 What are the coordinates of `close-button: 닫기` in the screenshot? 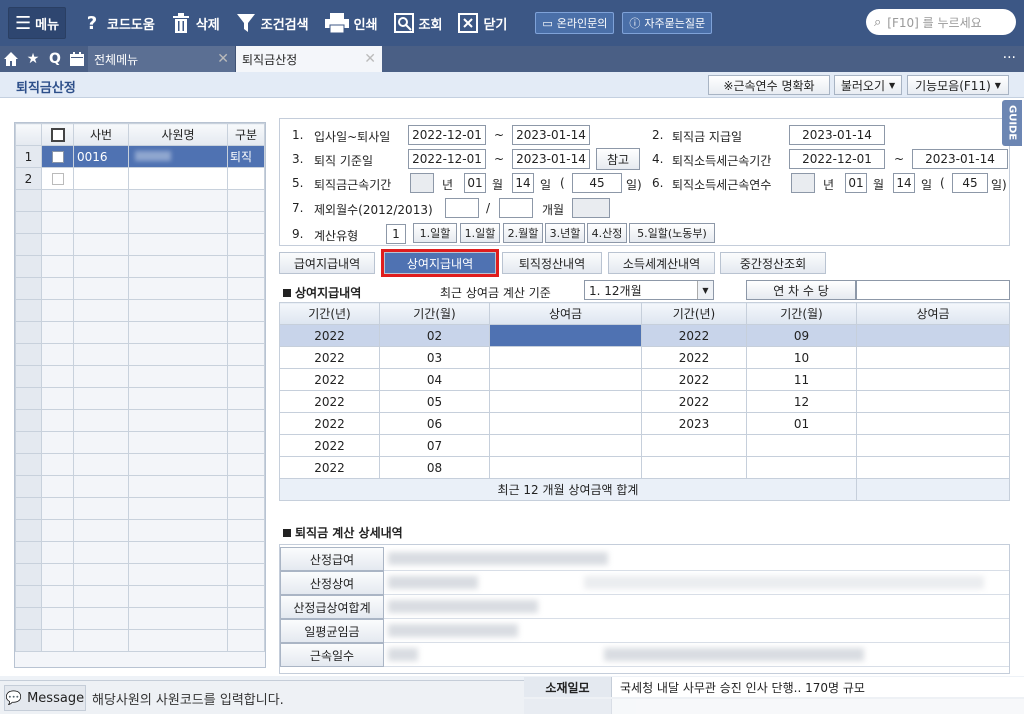 It's located at (482, 23).